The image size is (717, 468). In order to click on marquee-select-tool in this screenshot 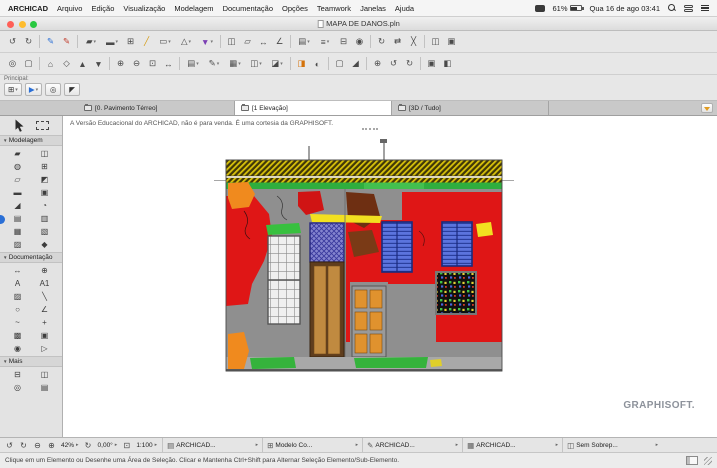, I will do `click(42, 125)`.